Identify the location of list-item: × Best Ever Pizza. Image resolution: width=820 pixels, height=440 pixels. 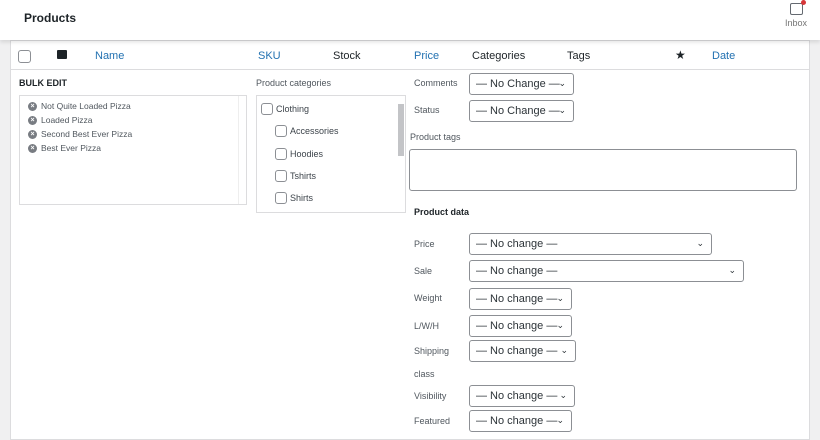
(133, 148).